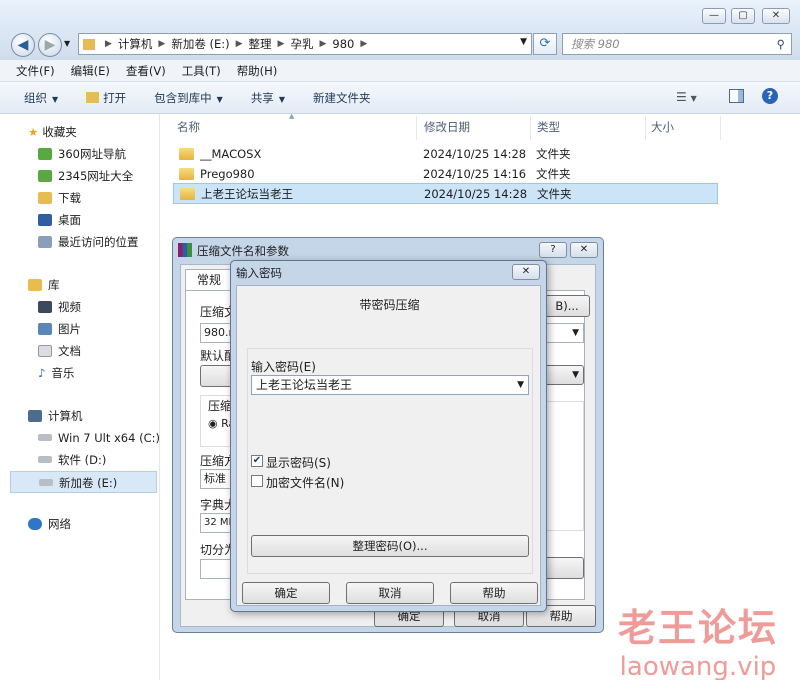  What do you see at coordinates (400, 71) in the screenshot?
I see `menu-bar: 文件(F) 编辑(E) 查看(V) 工具(T) 帮助(H)` at bounding box center [400, 71].